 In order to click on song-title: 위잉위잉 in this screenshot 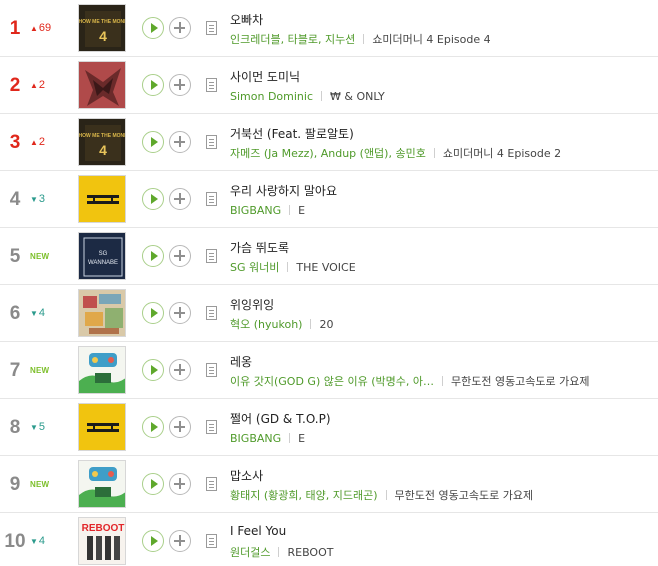, I will do `click(252, 304)`.